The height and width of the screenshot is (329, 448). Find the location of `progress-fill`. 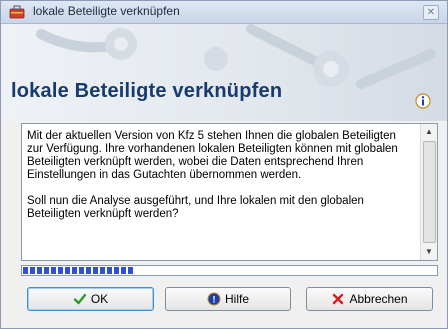

progress-fill is located at coordinates (79, 270).